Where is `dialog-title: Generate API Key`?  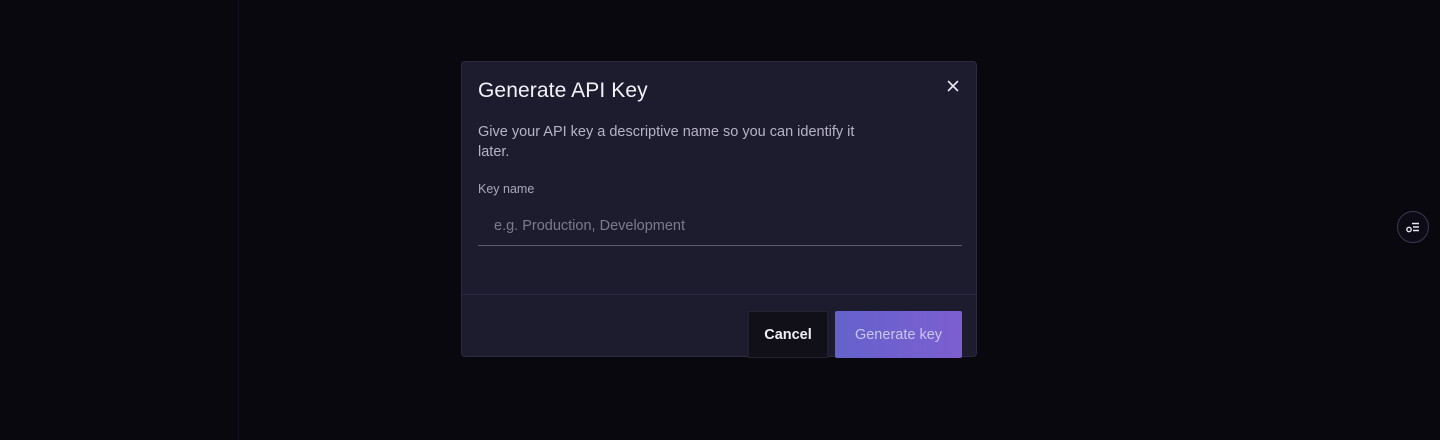
dialog-title: Generate API Key is located at coordinates (563, 90).